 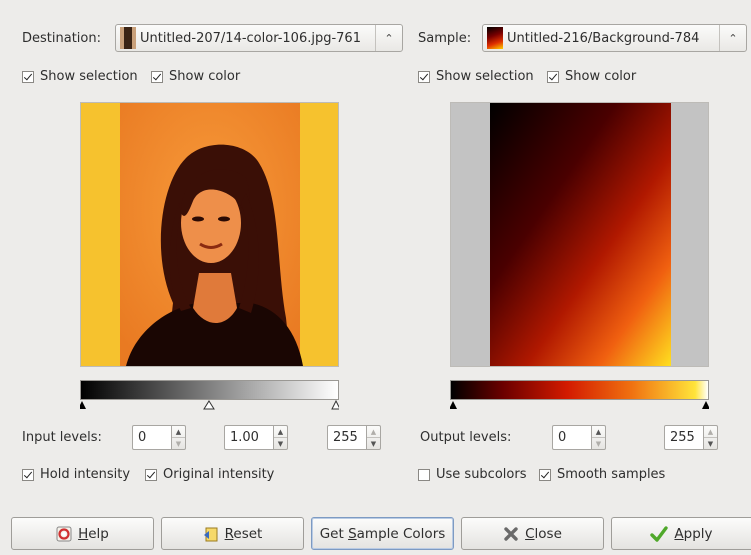 I want to click on help-button: Help, so click(x=82, y=533).